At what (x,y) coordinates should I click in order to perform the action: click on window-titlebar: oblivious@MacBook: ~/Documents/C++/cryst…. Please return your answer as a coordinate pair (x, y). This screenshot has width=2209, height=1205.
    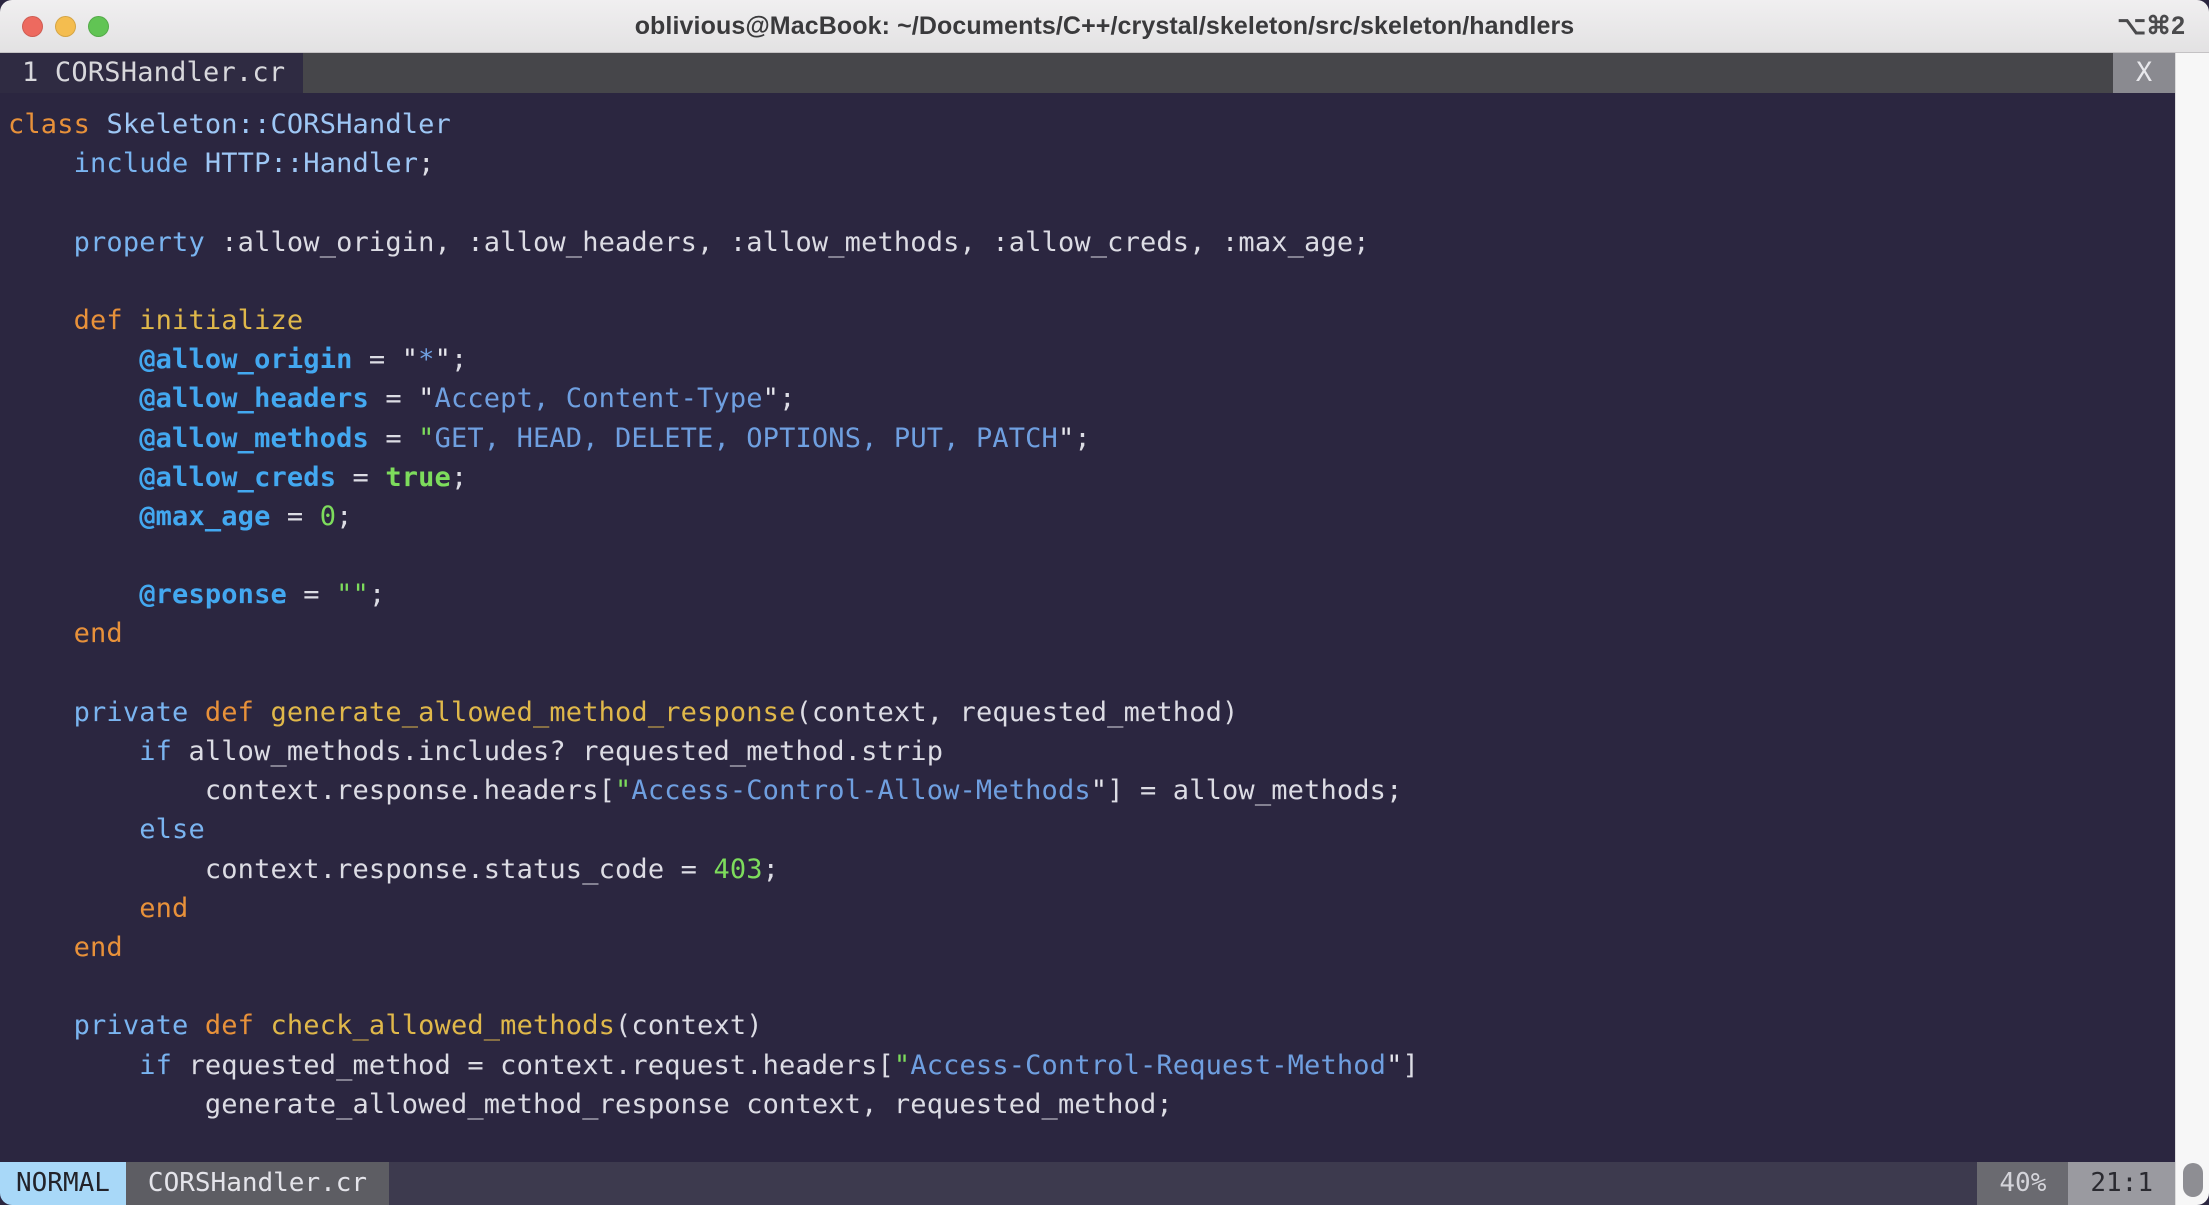
    Looking at the image, I should click on (1104, 26).